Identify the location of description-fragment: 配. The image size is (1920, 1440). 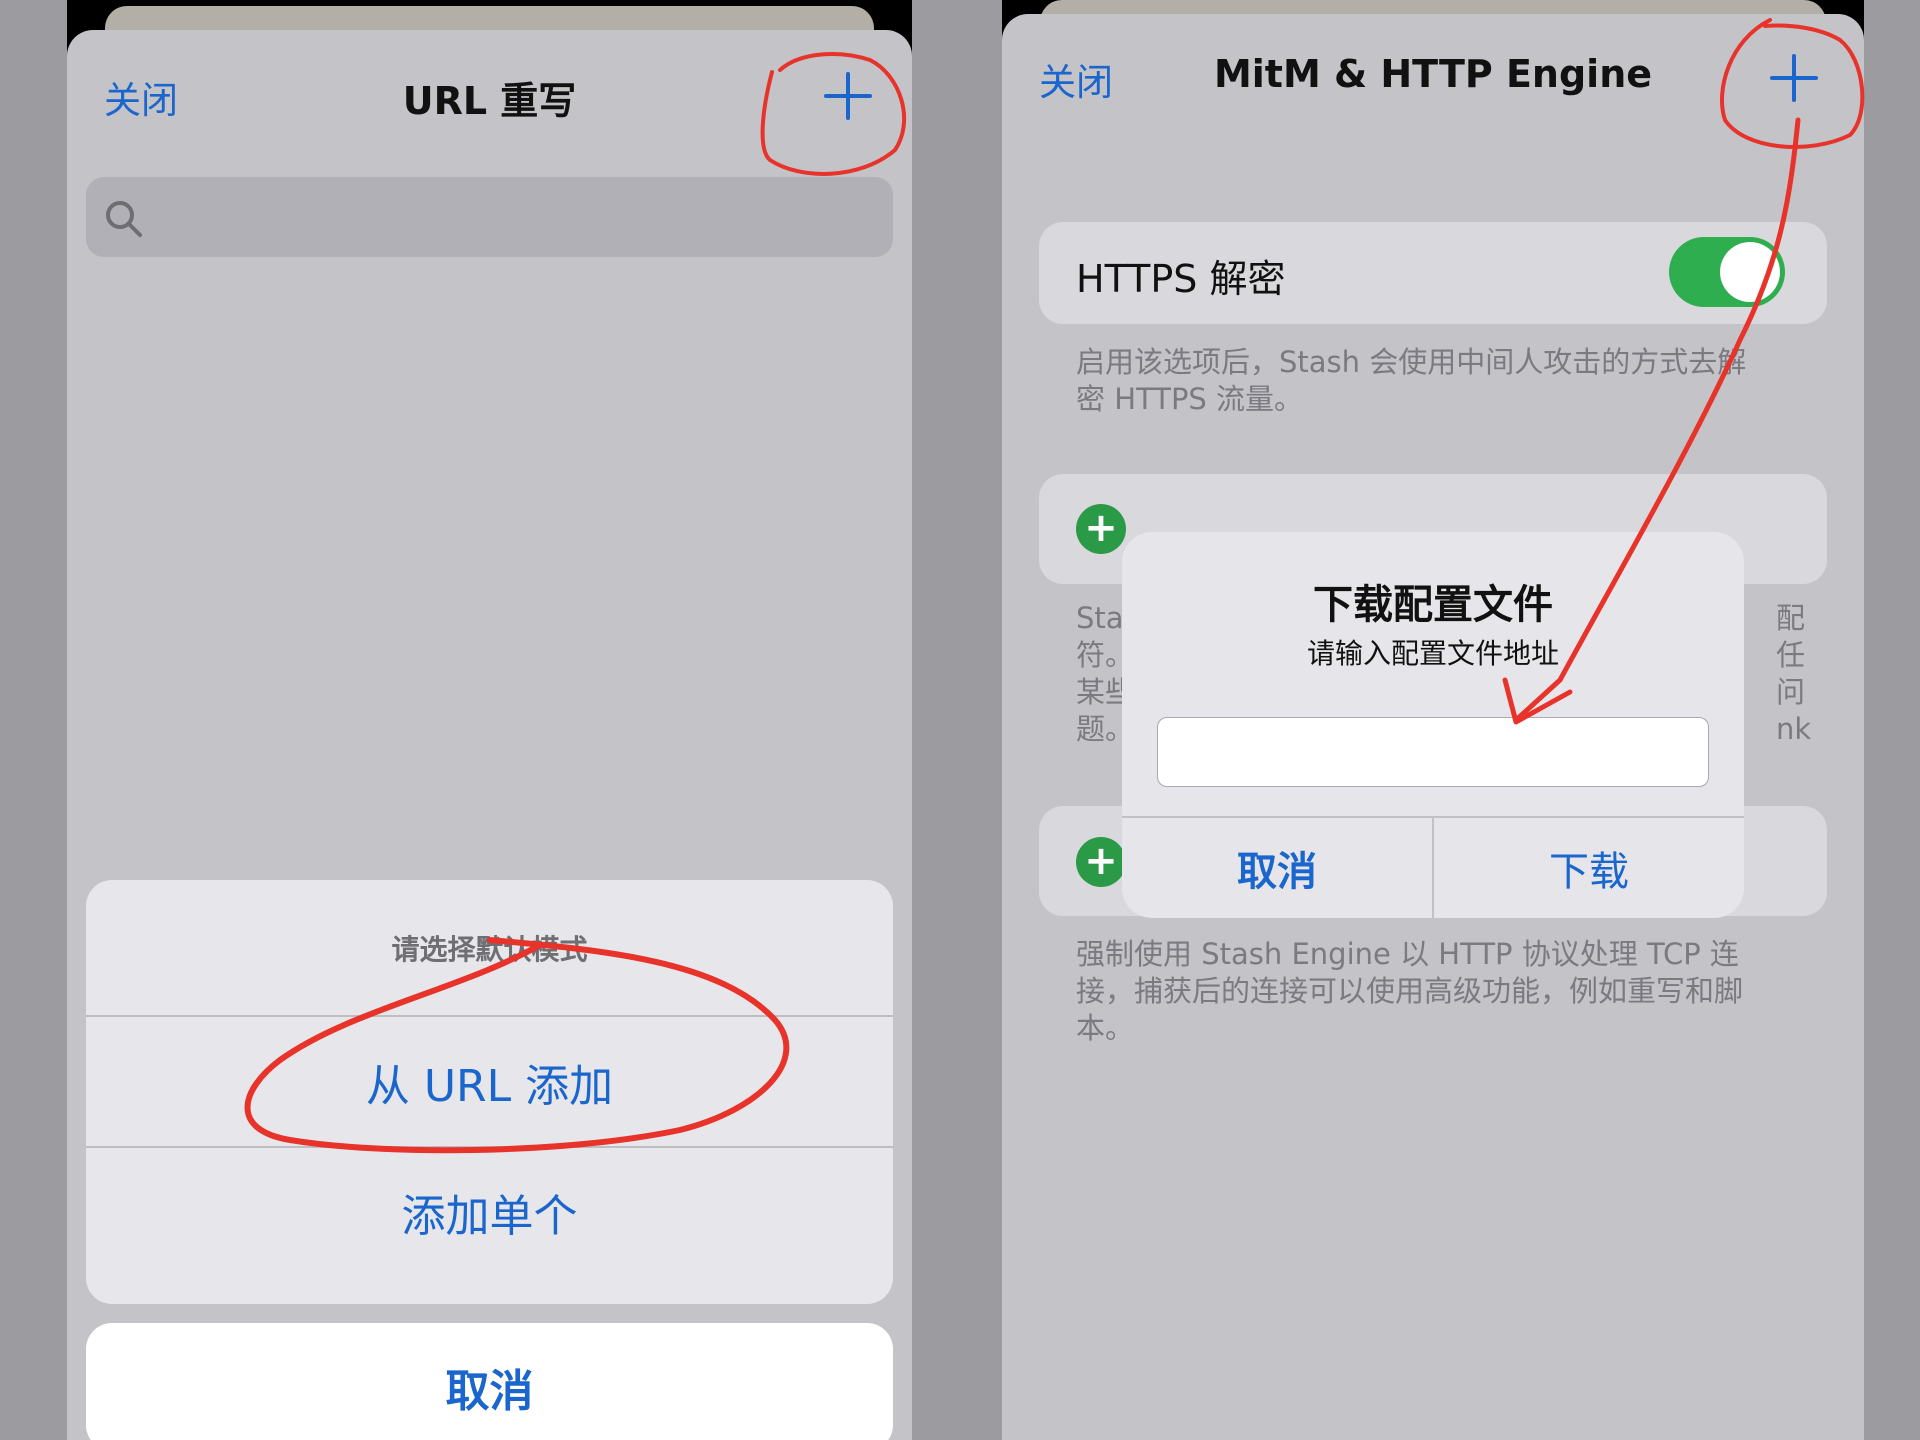
(1791, 618).